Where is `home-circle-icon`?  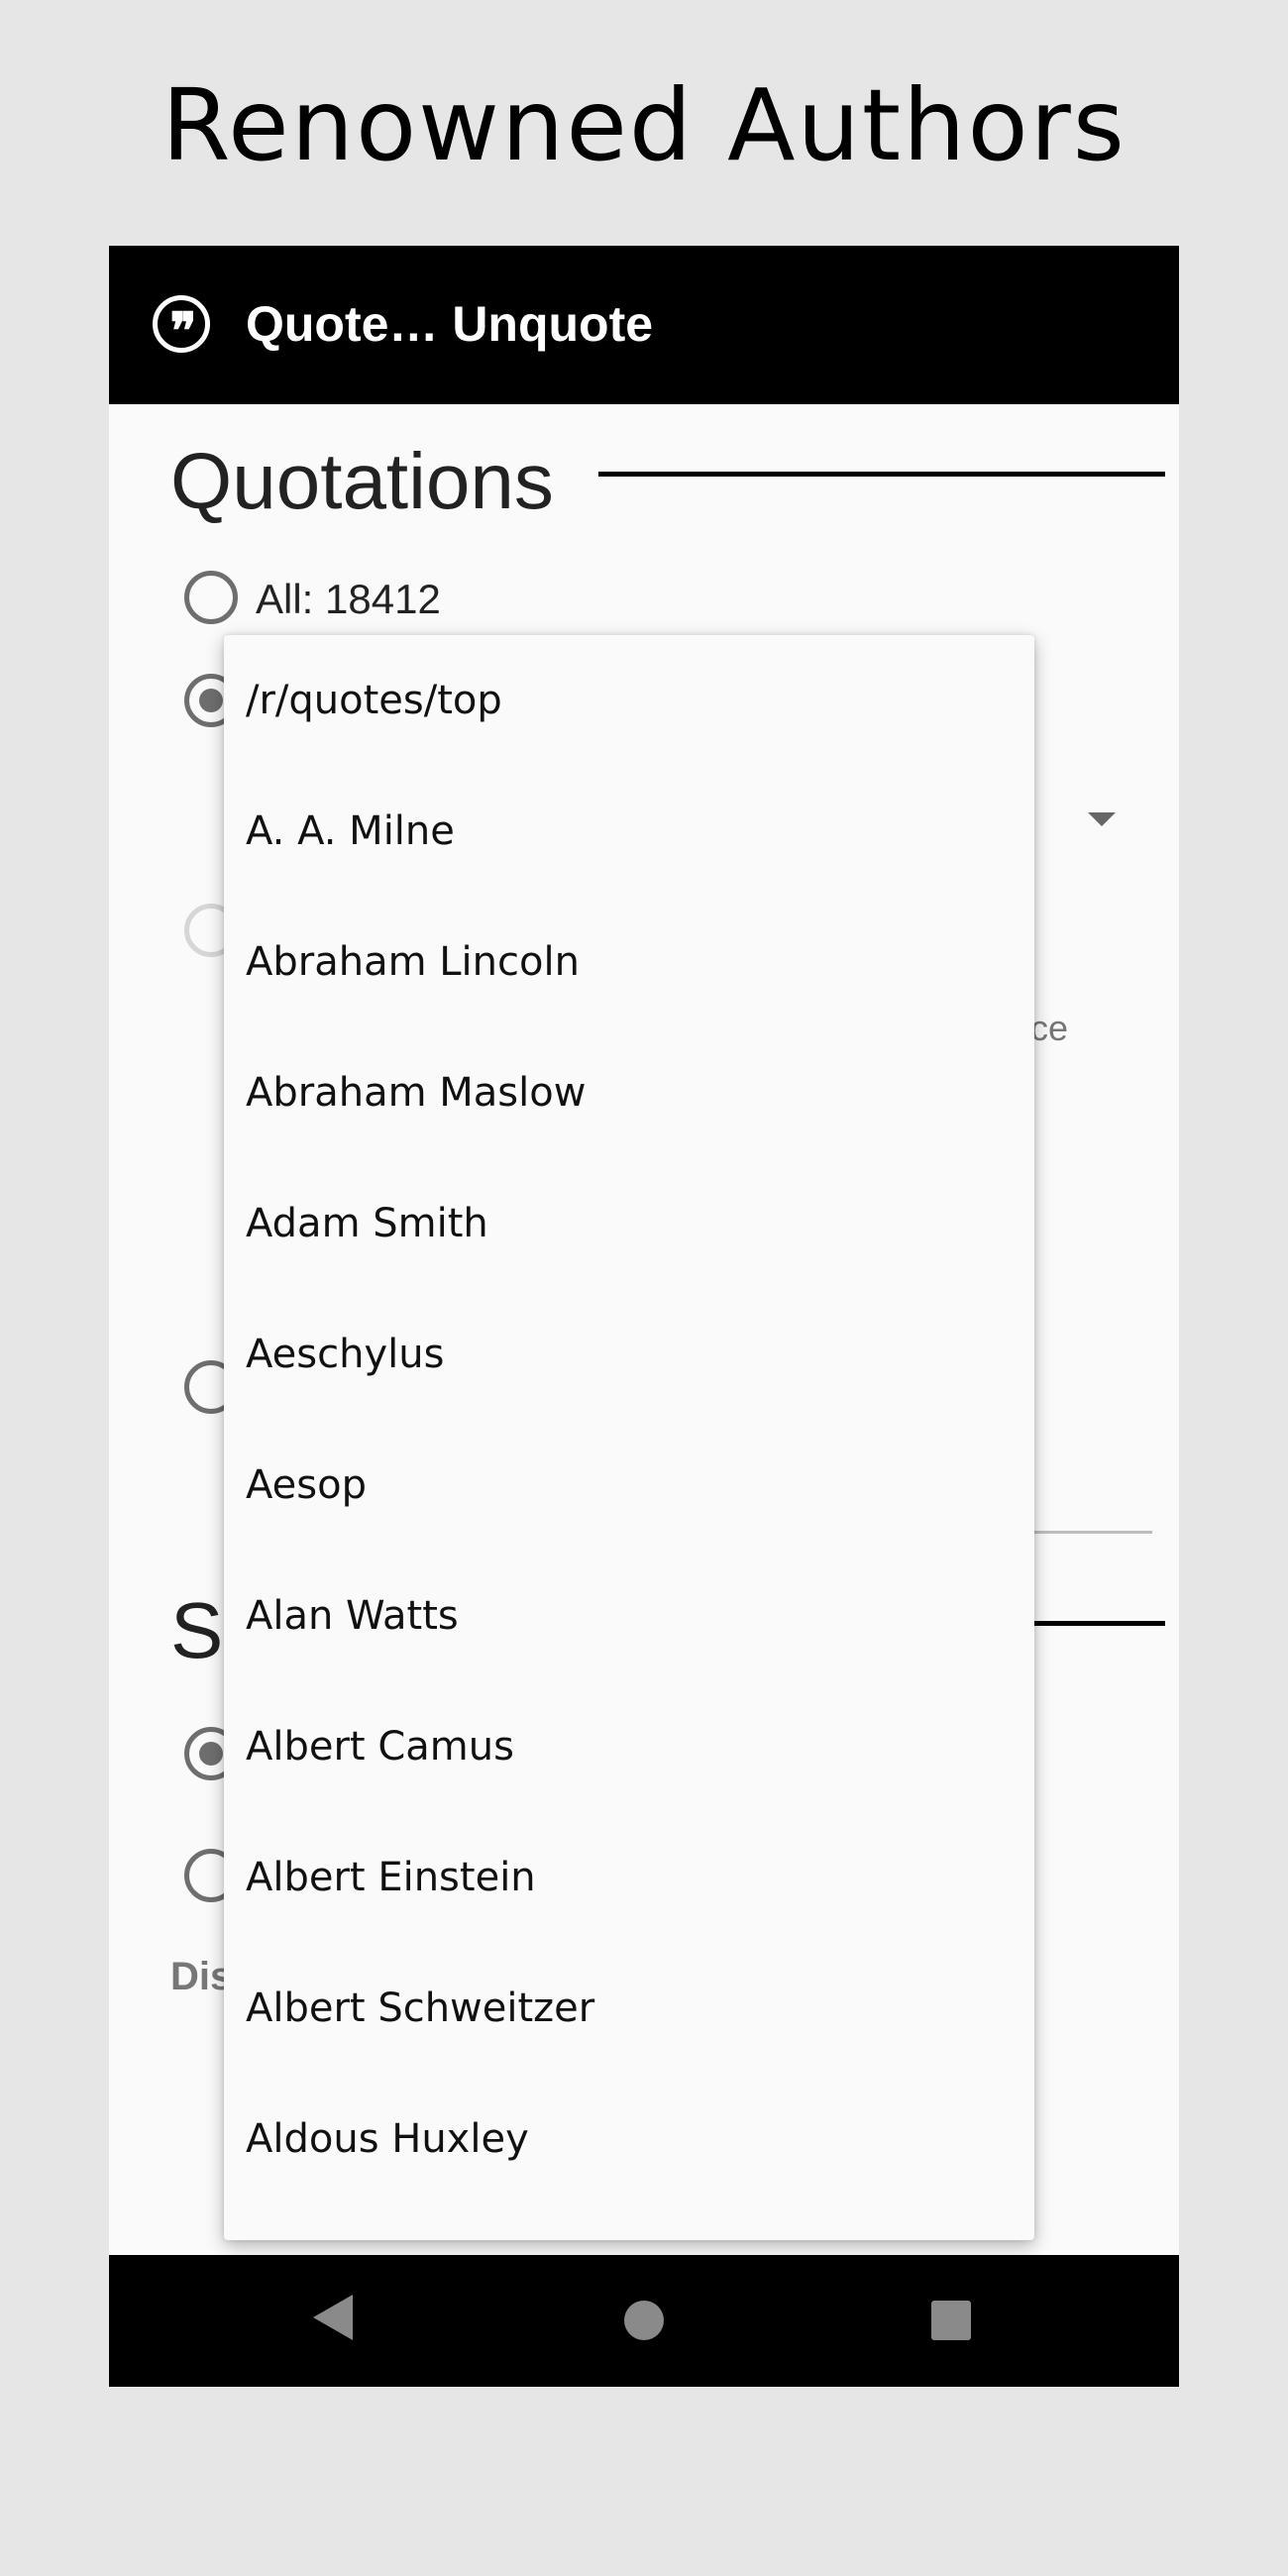 home-circle-icon is located at coordinates (644, 2320).